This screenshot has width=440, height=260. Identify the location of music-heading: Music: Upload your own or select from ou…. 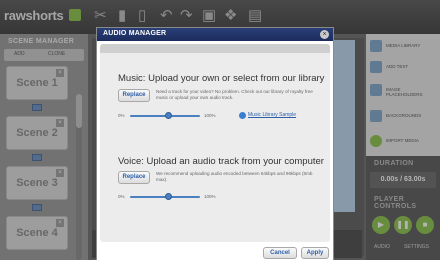
(221, 78).